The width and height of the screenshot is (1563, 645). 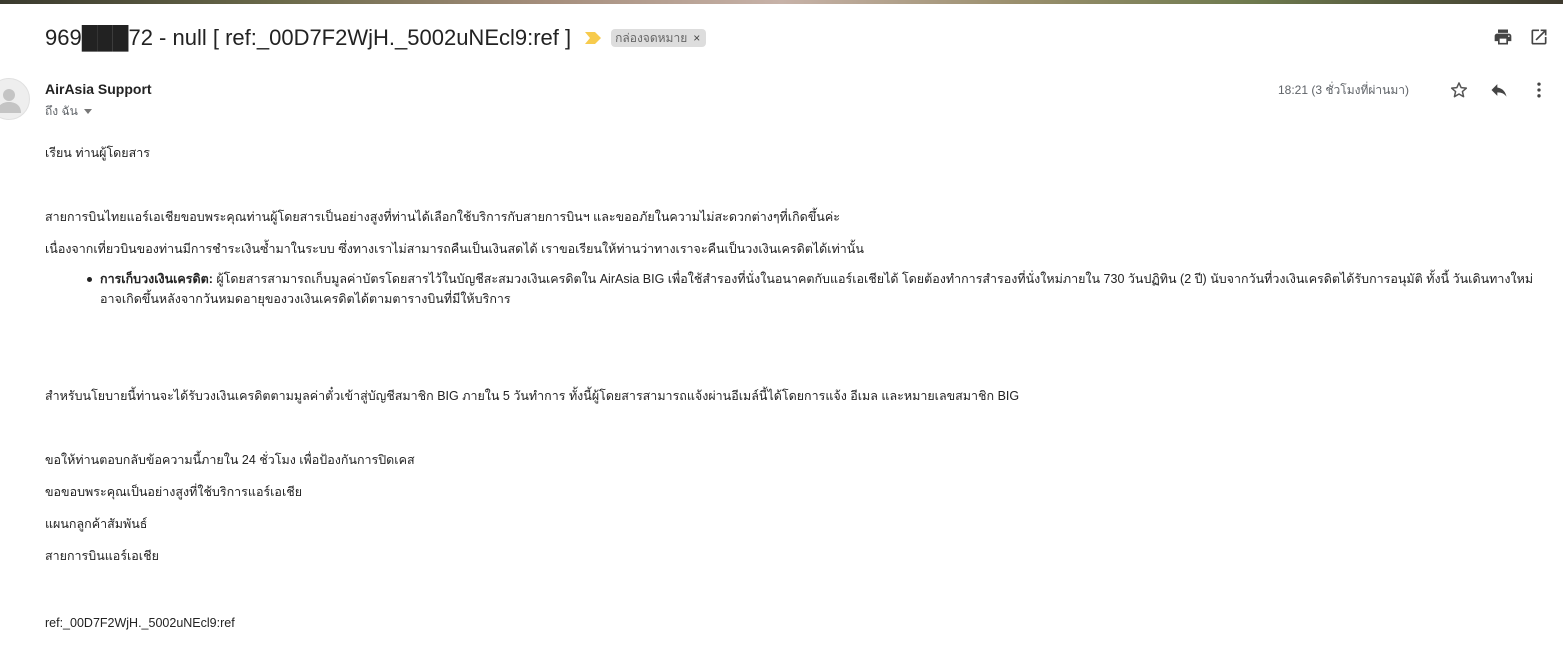 I want to click on reply-button, so click(x=1499, y=90).